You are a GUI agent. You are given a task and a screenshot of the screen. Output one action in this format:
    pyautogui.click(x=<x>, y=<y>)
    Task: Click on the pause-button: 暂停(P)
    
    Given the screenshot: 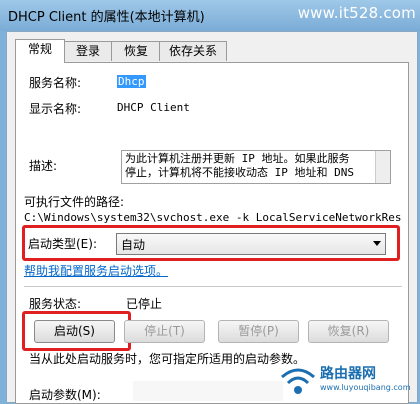 What is the action you would take?
    pyautogui.click(x=258, y=331)
    